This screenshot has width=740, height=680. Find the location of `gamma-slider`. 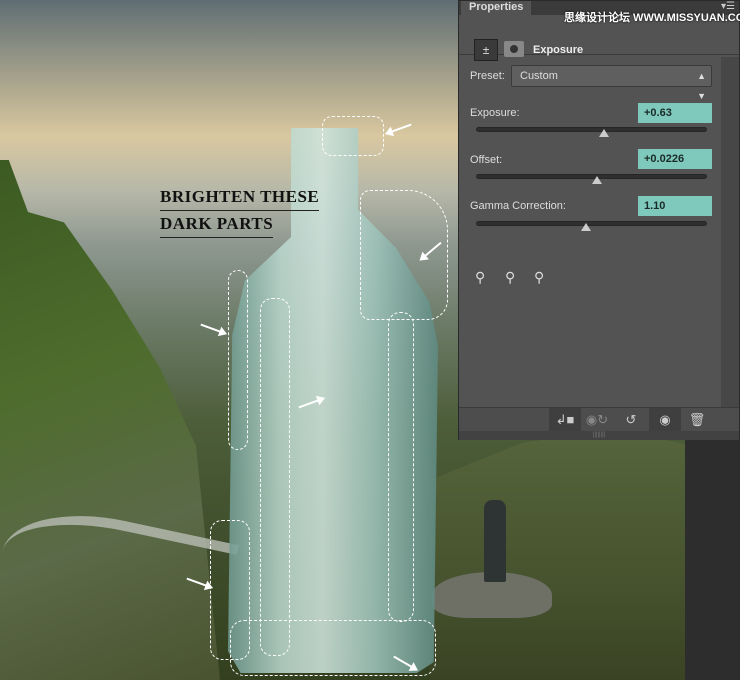

gamma-slider is located at coordinates (591, 226).